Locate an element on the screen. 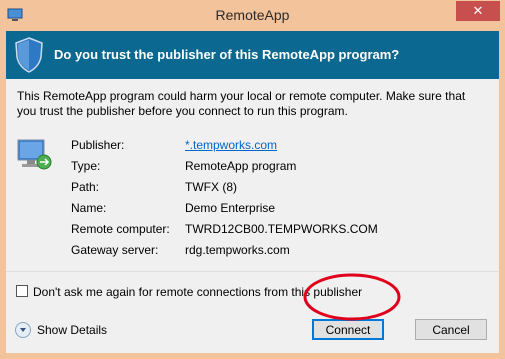 Image resolution: width=505 pixels, height=359 pixels. chevron-down-icon is located at coordinates (23, 330).